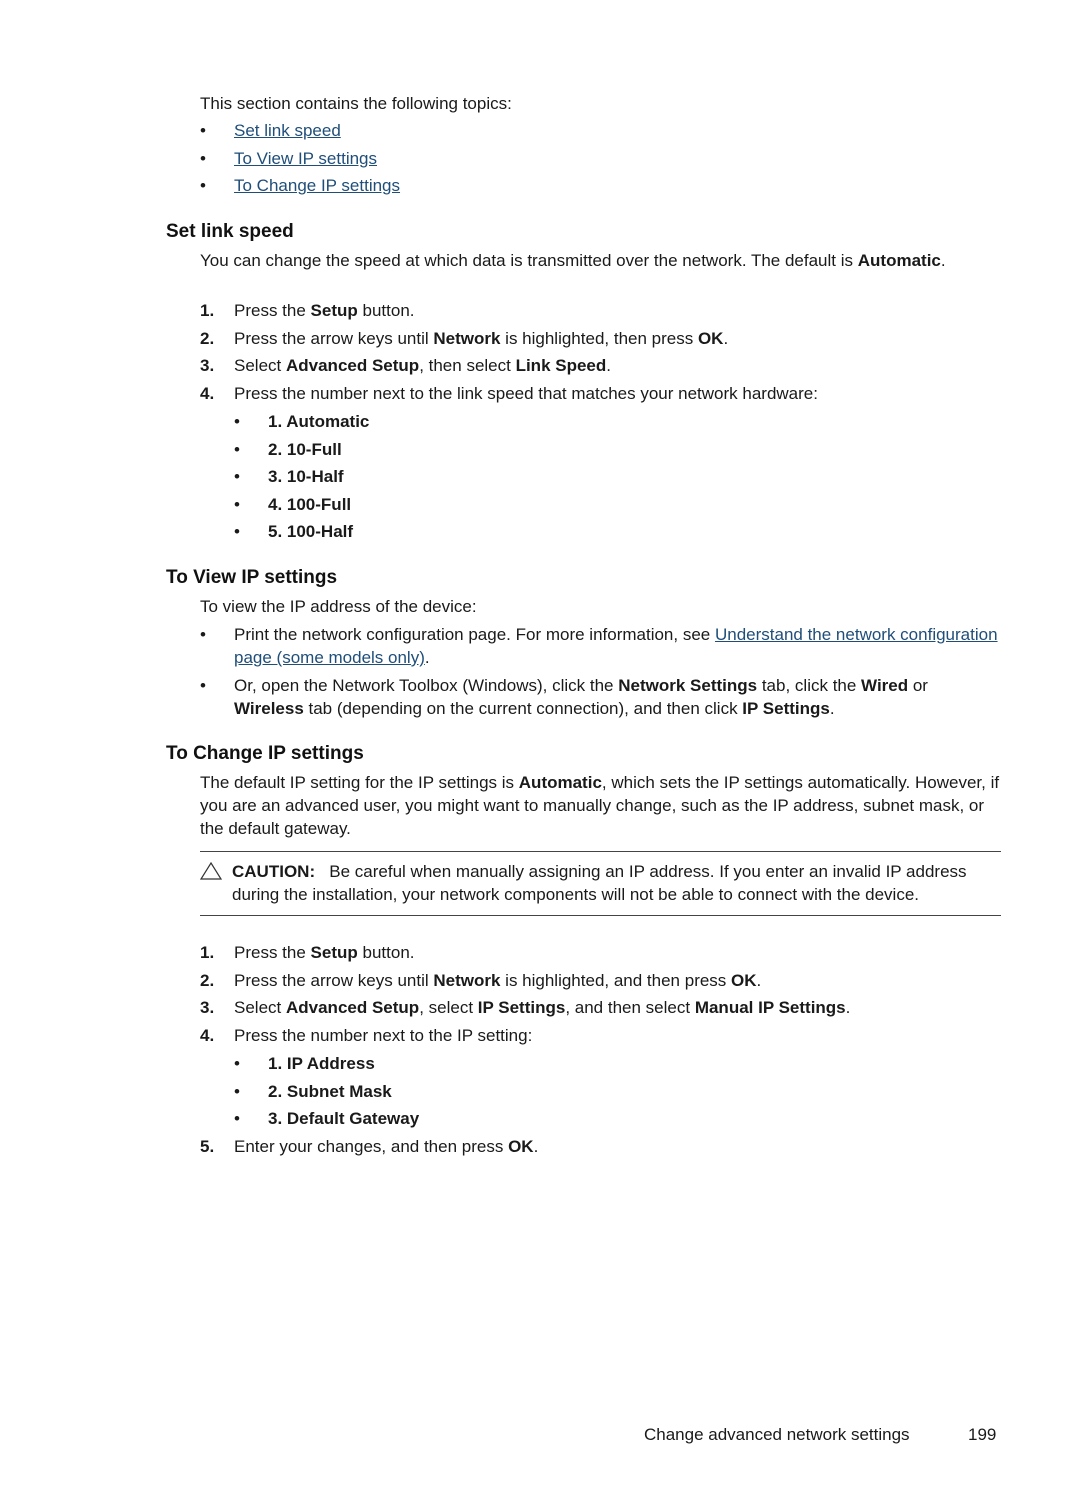 The height and width of the screenshot is (1495, 1080). I want to click on topic-item: • To Change IP settings, so click(300, 189).